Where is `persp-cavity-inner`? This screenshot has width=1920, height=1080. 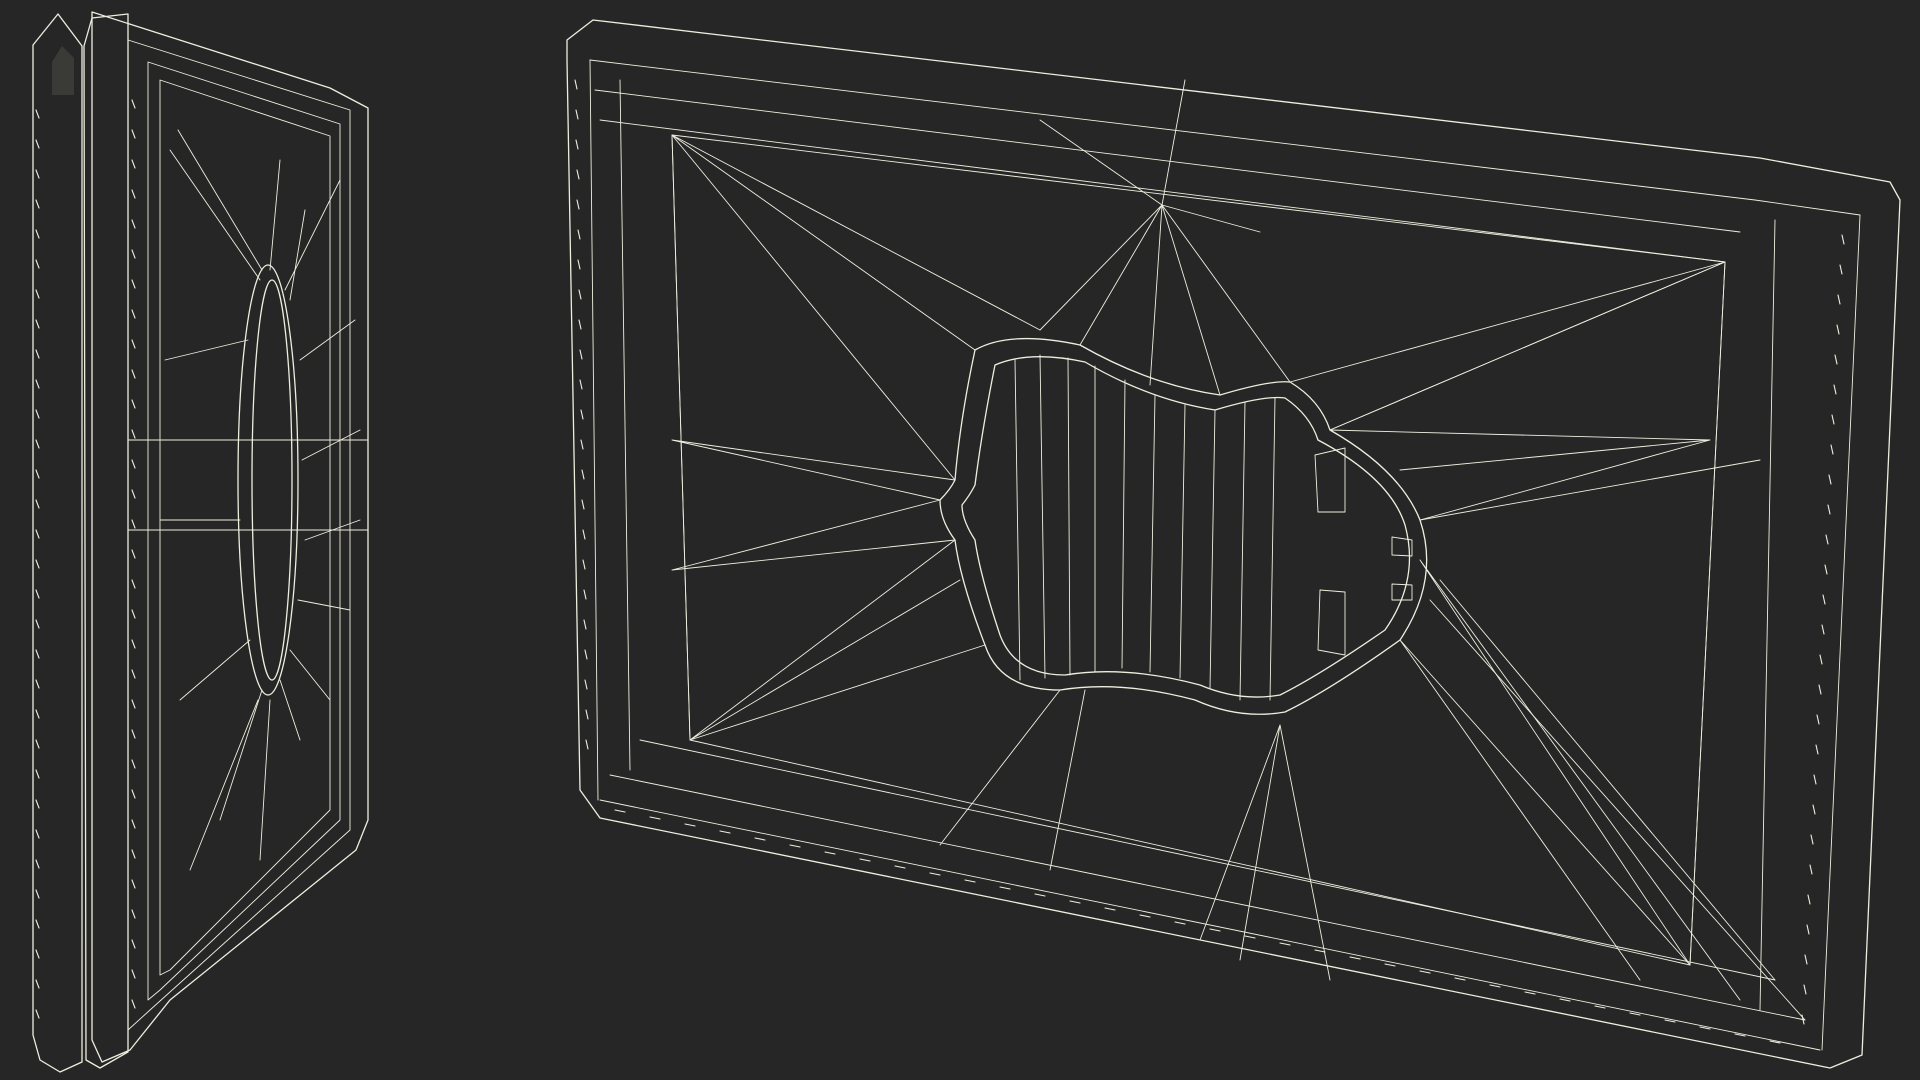 persp-cavity-inner is located at coordinates (1186, 527).